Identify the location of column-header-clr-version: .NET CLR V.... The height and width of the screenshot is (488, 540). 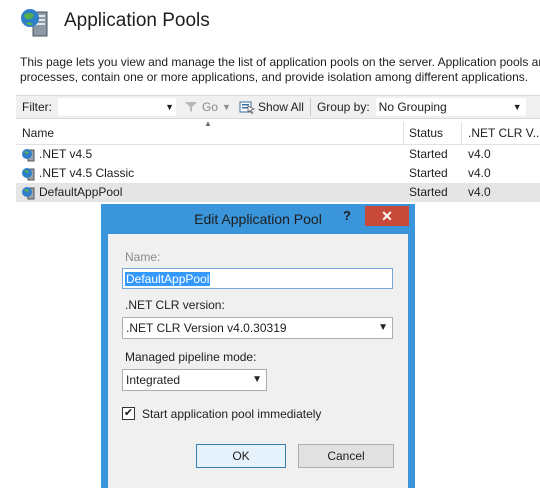
(504, 133).